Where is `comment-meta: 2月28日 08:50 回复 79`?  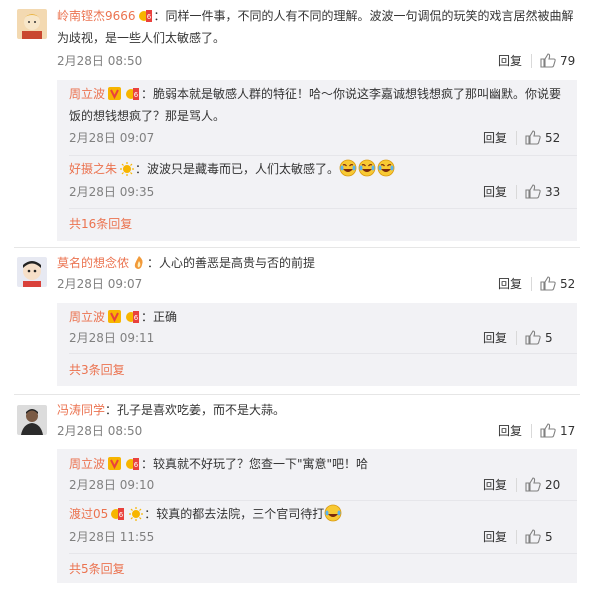 comment-meta: 2月28日 08:50 回复 79 is located at coordinates (318, 61).